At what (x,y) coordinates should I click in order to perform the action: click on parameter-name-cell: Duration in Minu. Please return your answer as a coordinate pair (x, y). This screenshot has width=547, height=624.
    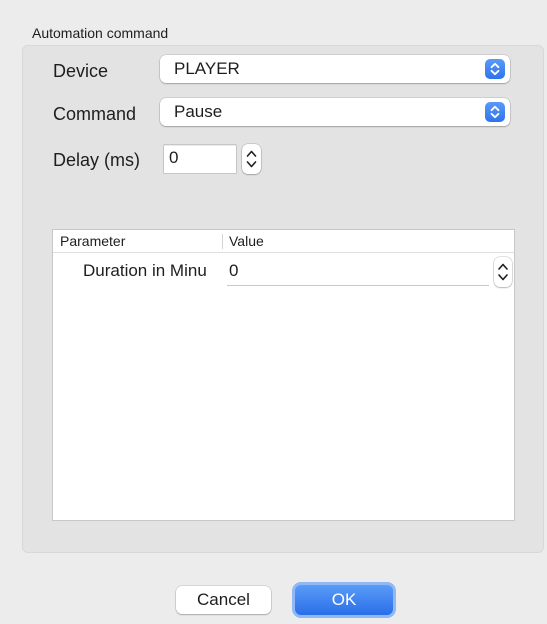
    Looking at the image, I should click on (145, 270).